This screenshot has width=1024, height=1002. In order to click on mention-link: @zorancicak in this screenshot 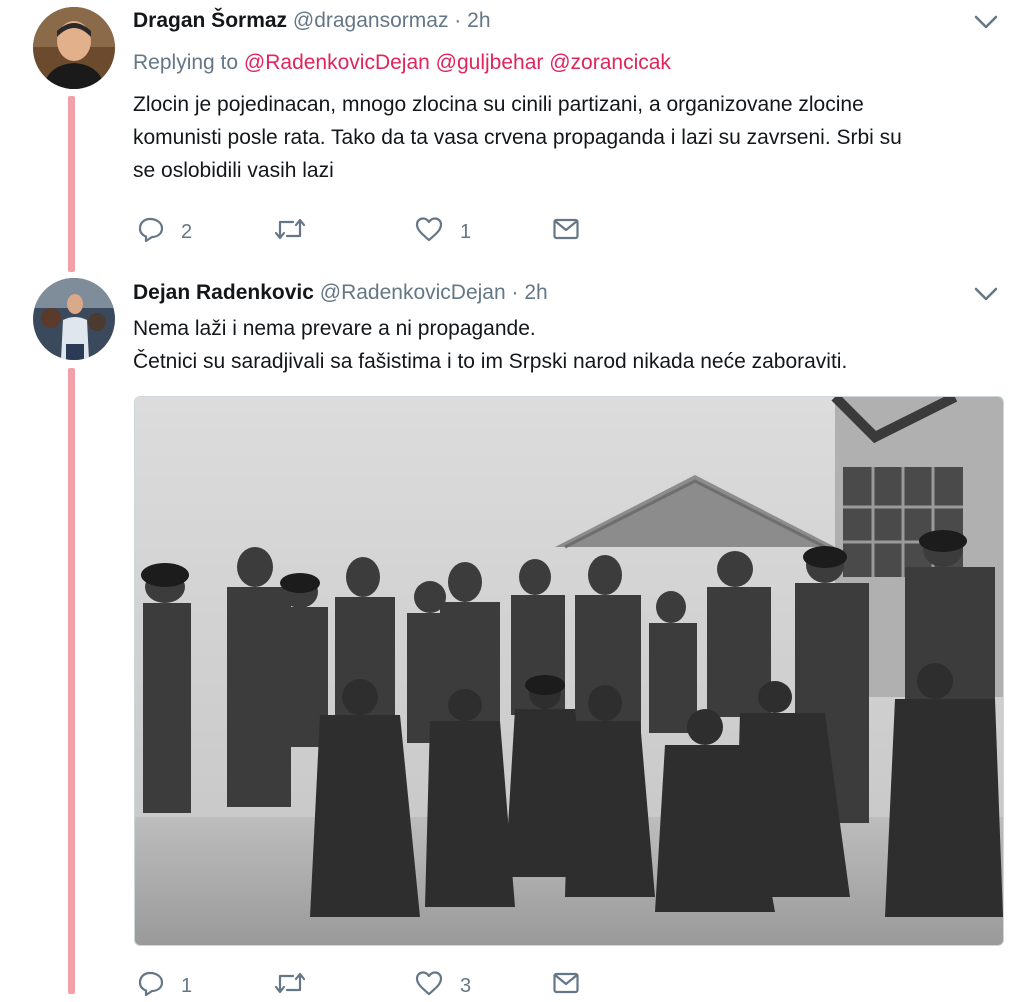, I will do `click(610, 62)`.